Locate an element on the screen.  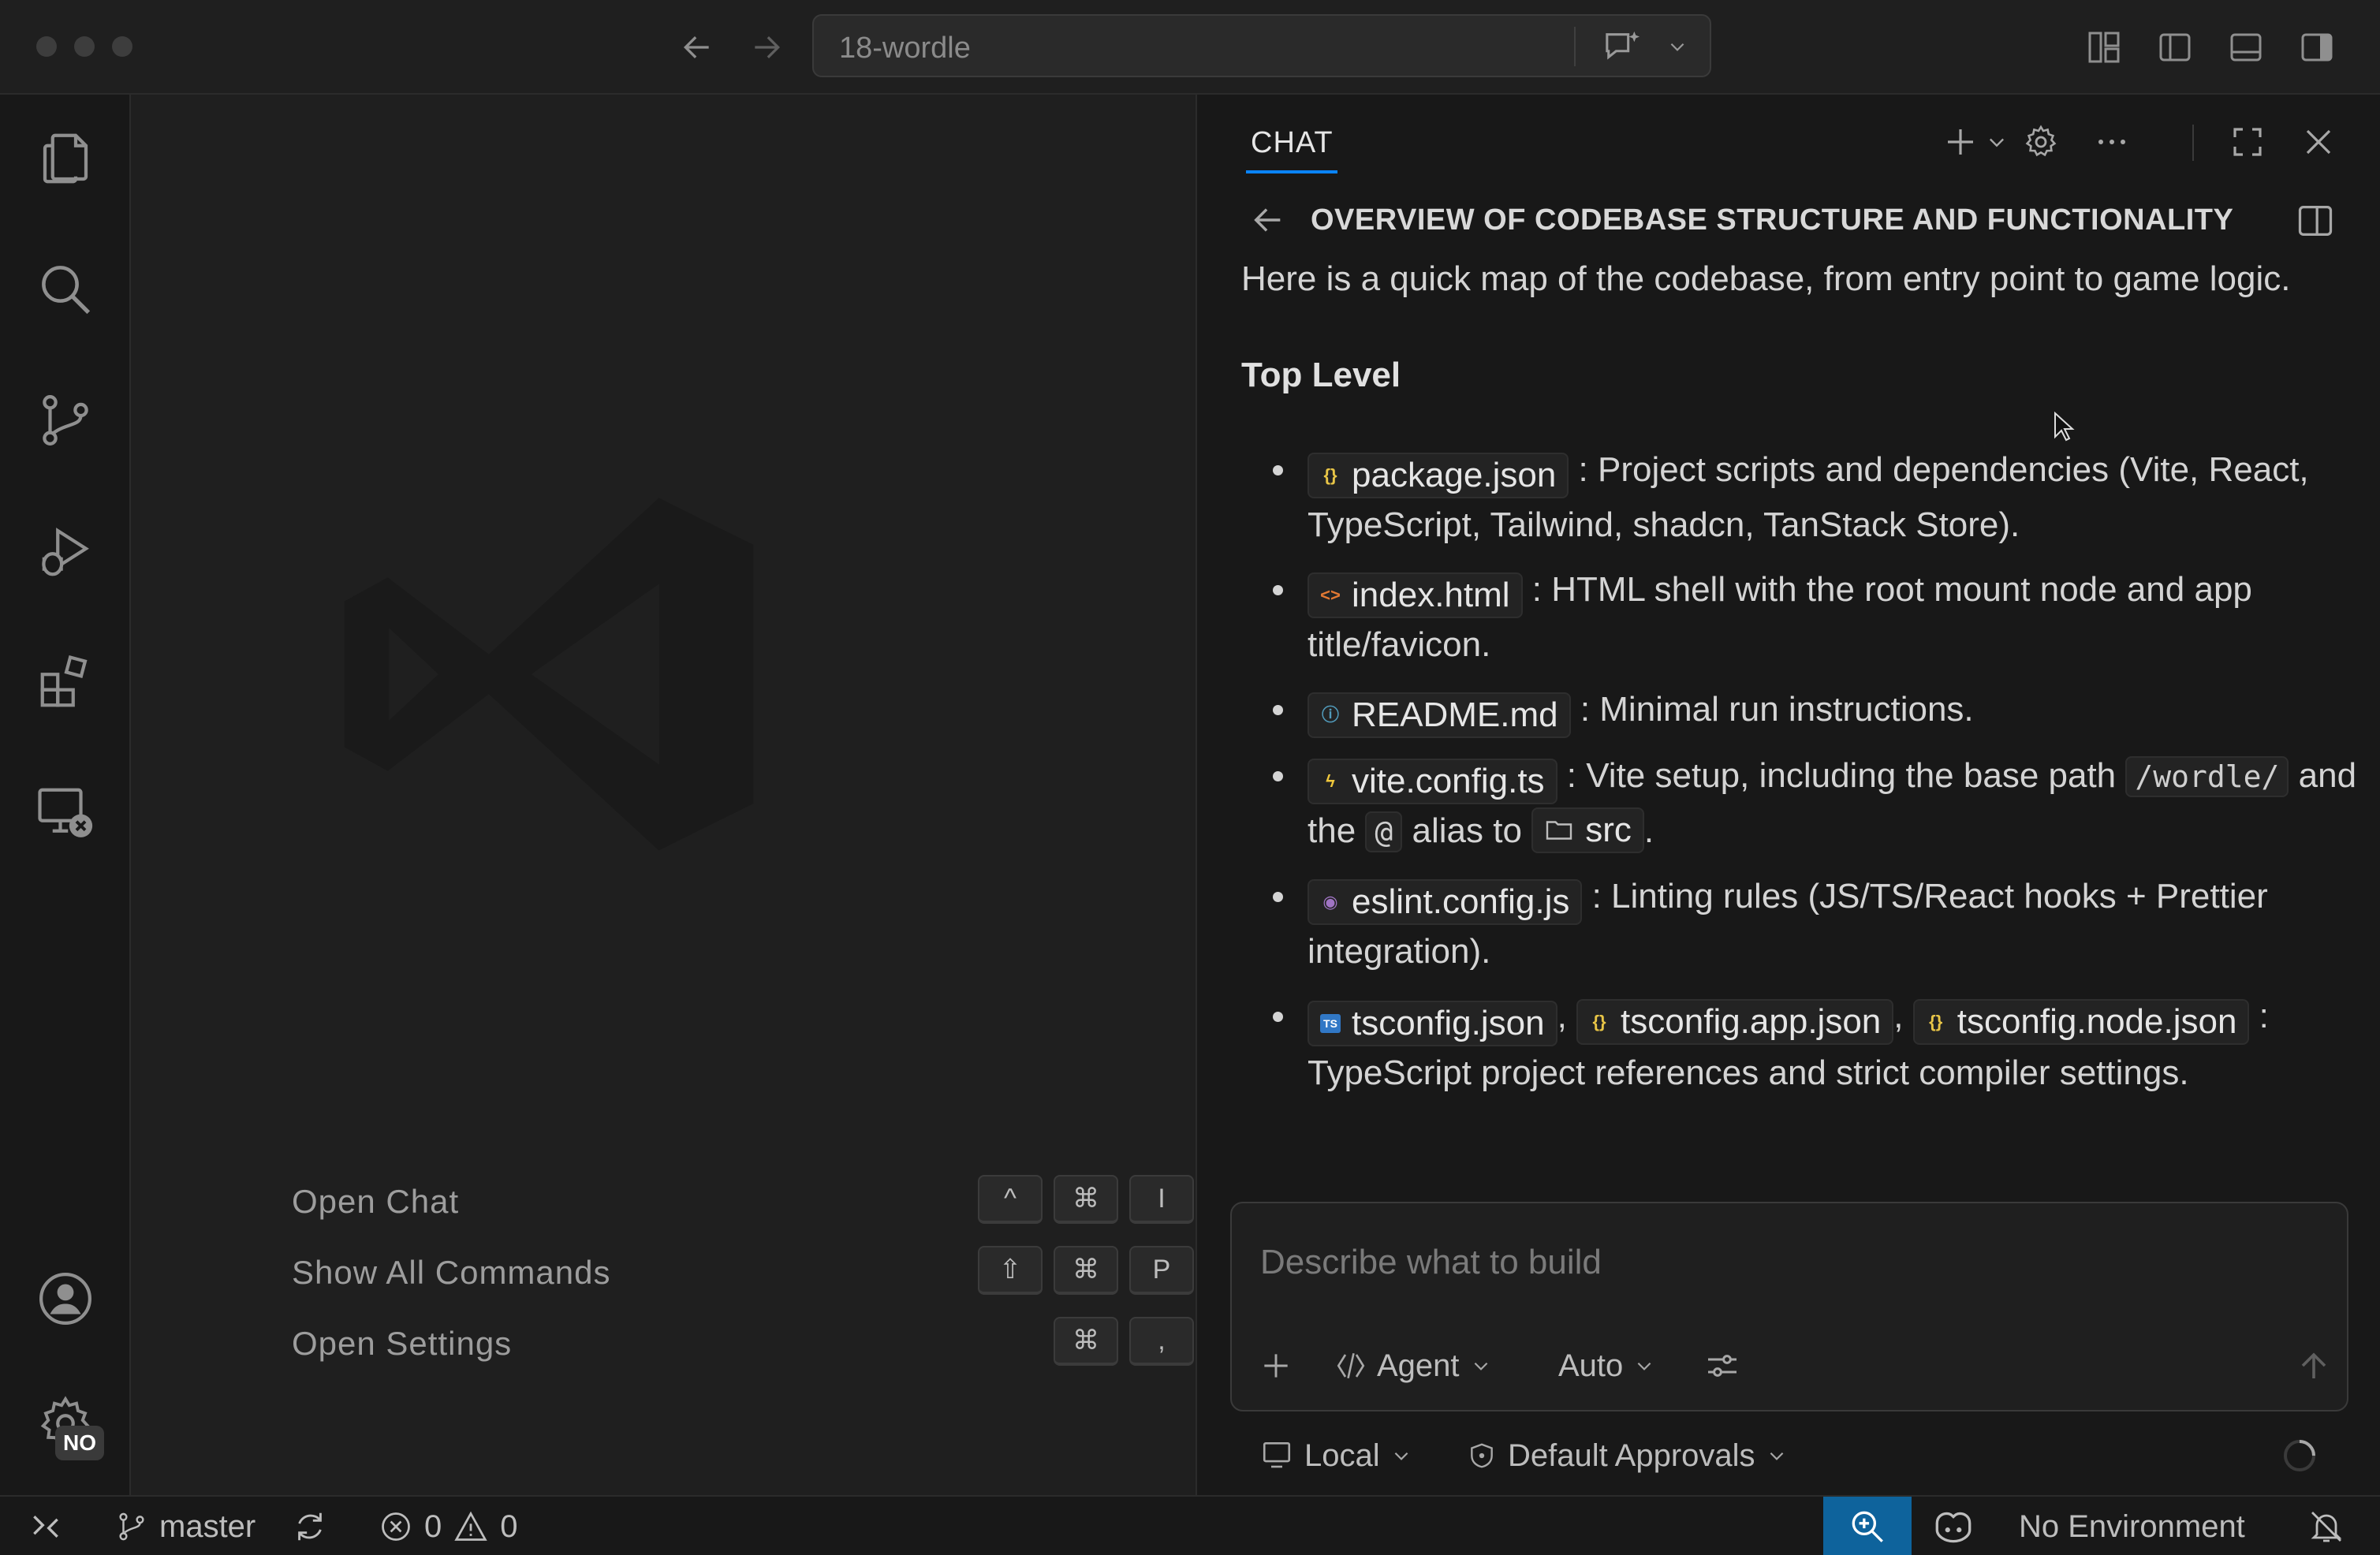
command-center: 18-wordle is located at coordinates (1261, 45).